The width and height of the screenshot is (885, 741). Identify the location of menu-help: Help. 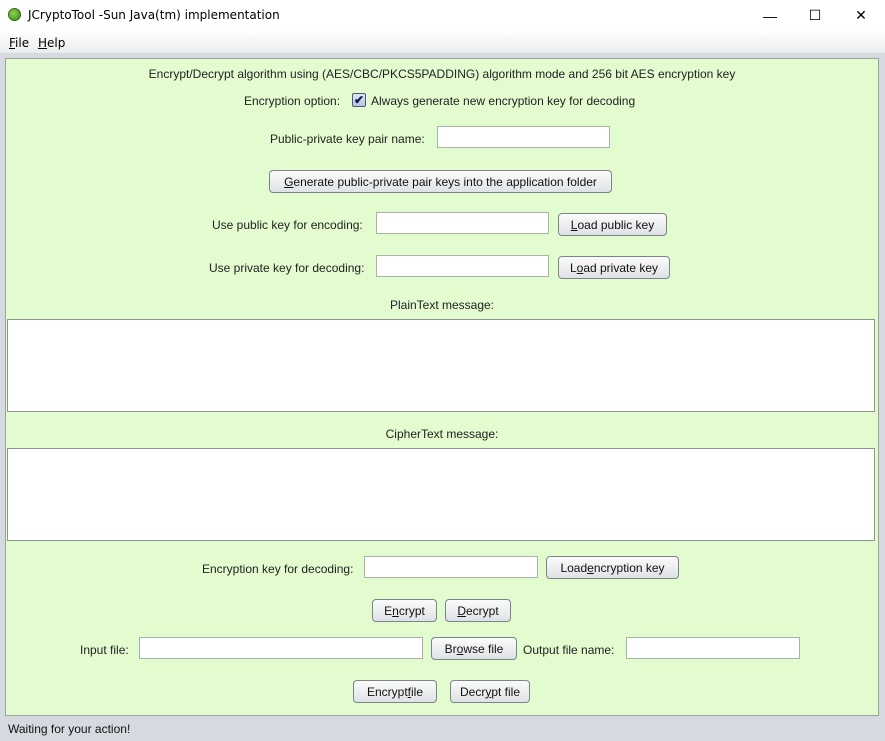
(51, 43).